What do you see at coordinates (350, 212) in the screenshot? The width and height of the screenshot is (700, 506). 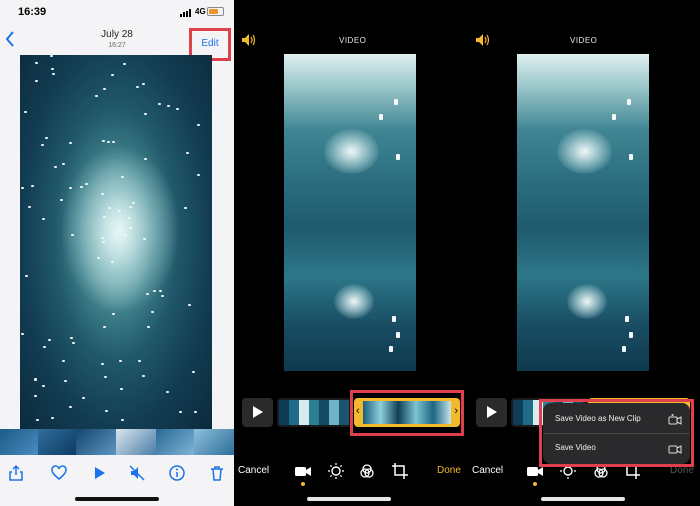 I see `video-frame` at bounding box center [350, 212].